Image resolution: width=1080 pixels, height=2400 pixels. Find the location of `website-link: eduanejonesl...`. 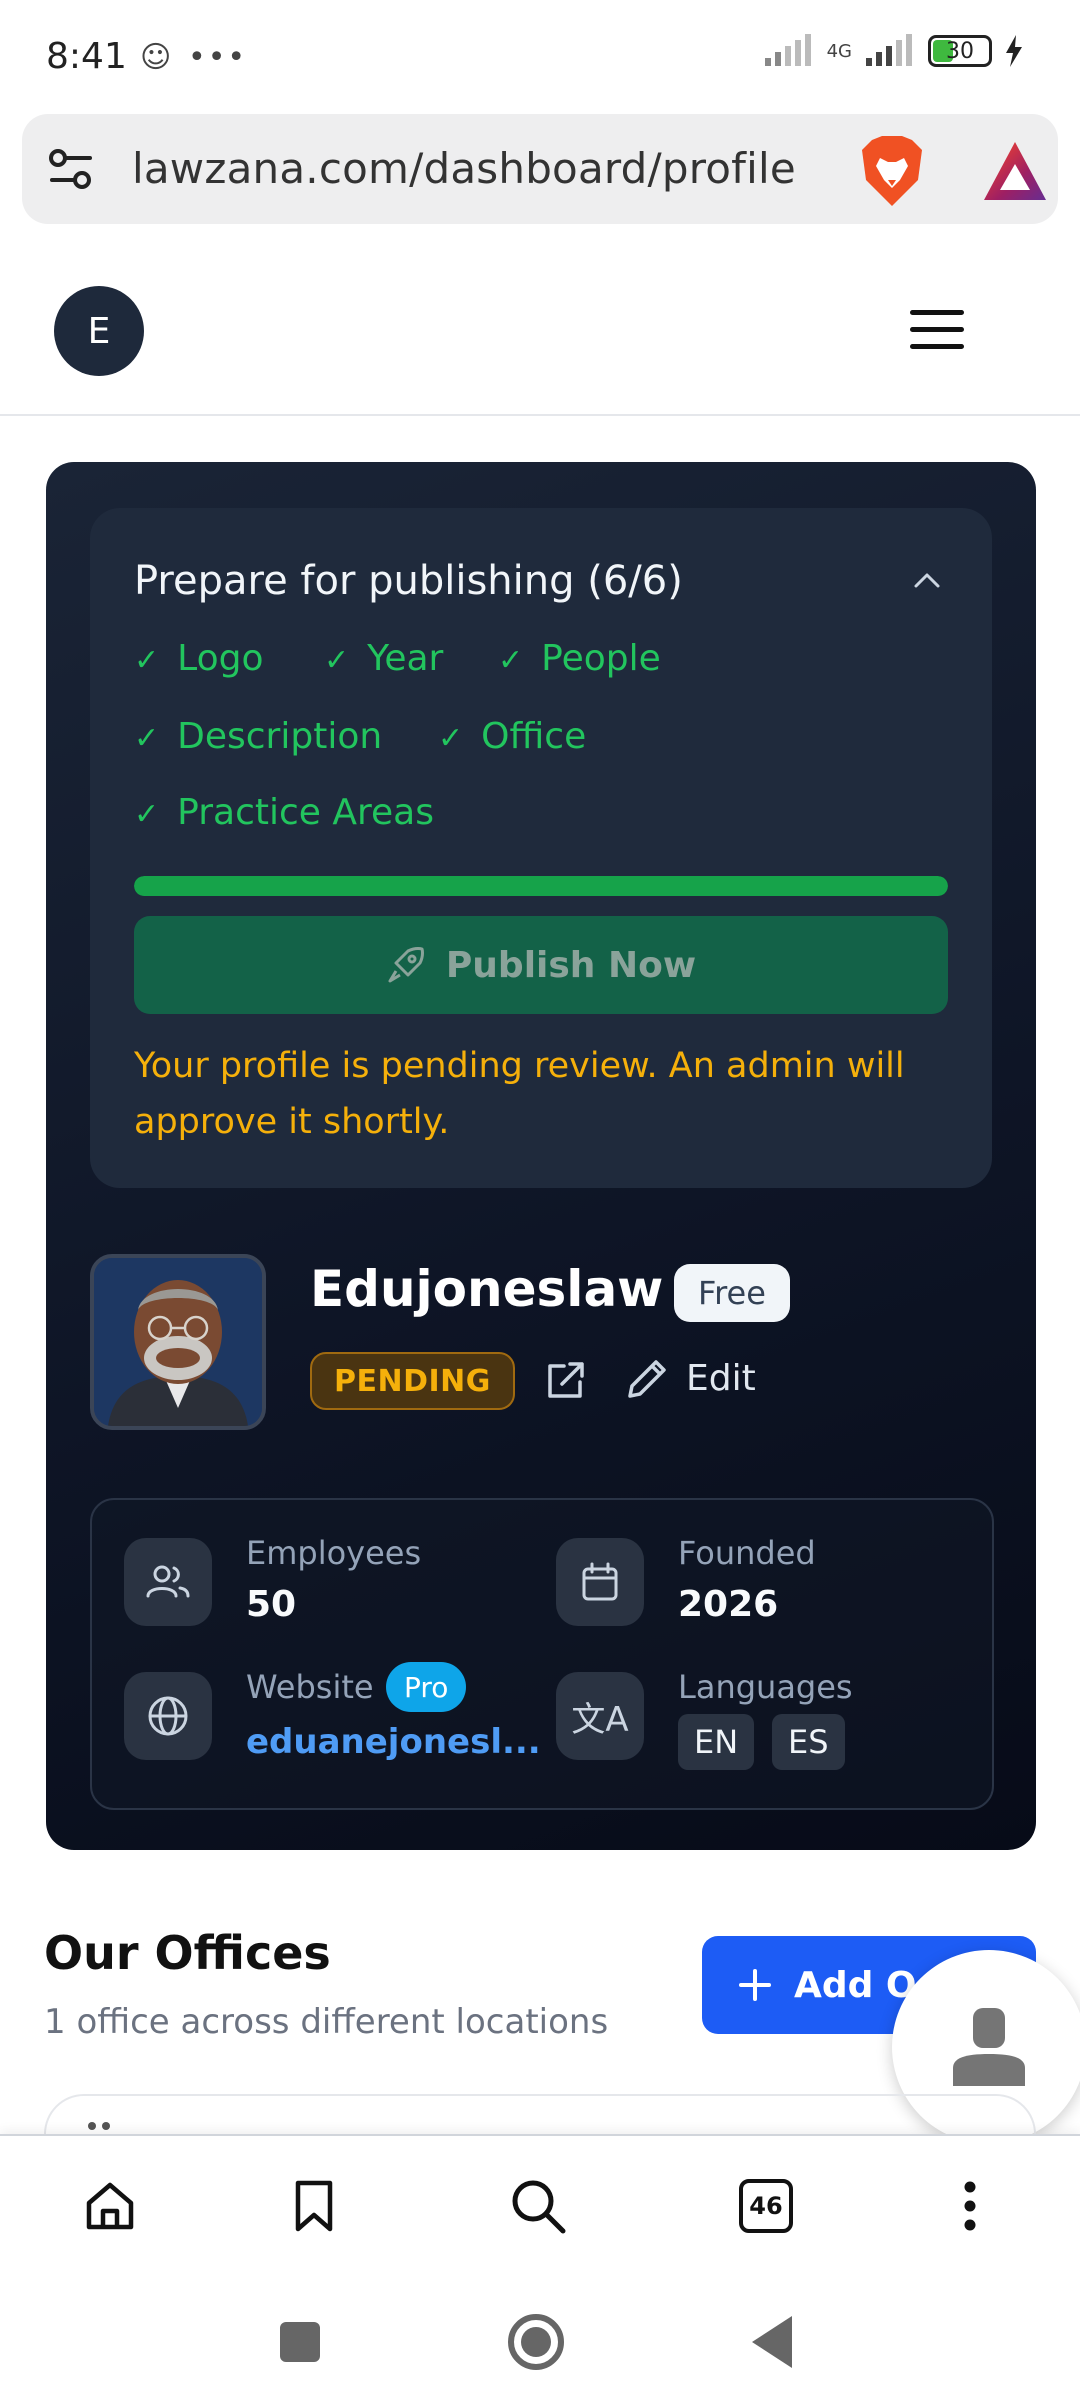

website-link: eduanejonesl... is located at coordinates (393, 1742).